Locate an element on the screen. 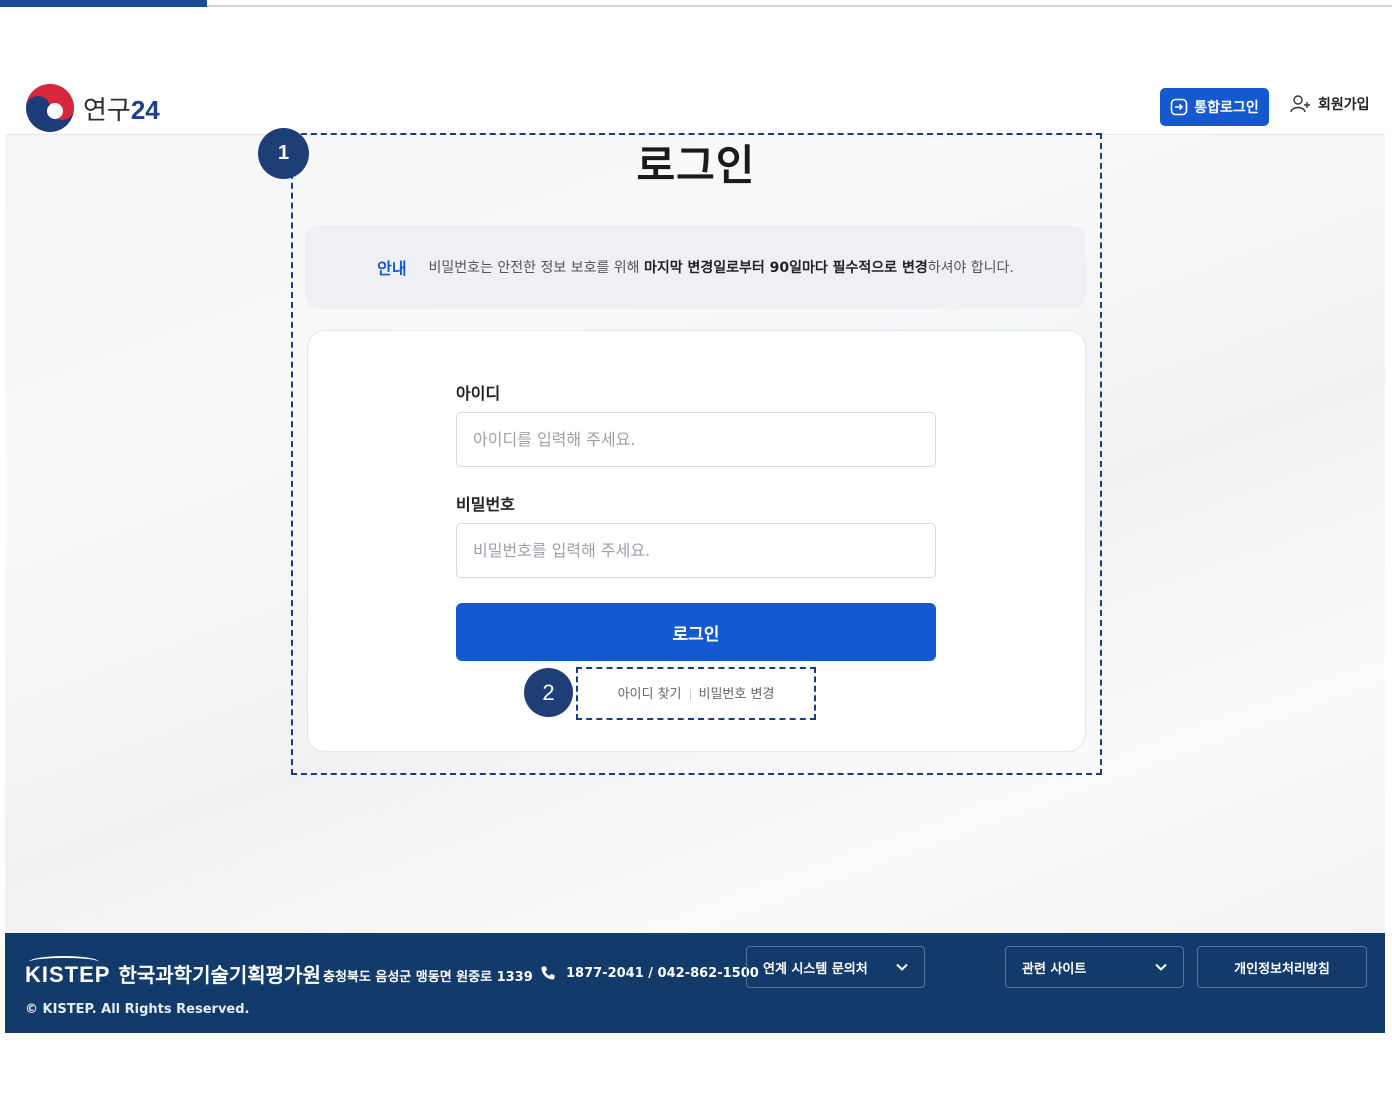 The width and height of the screenshot is (1392, 1109). add-user-icon is located at coordinates (1300, 104).